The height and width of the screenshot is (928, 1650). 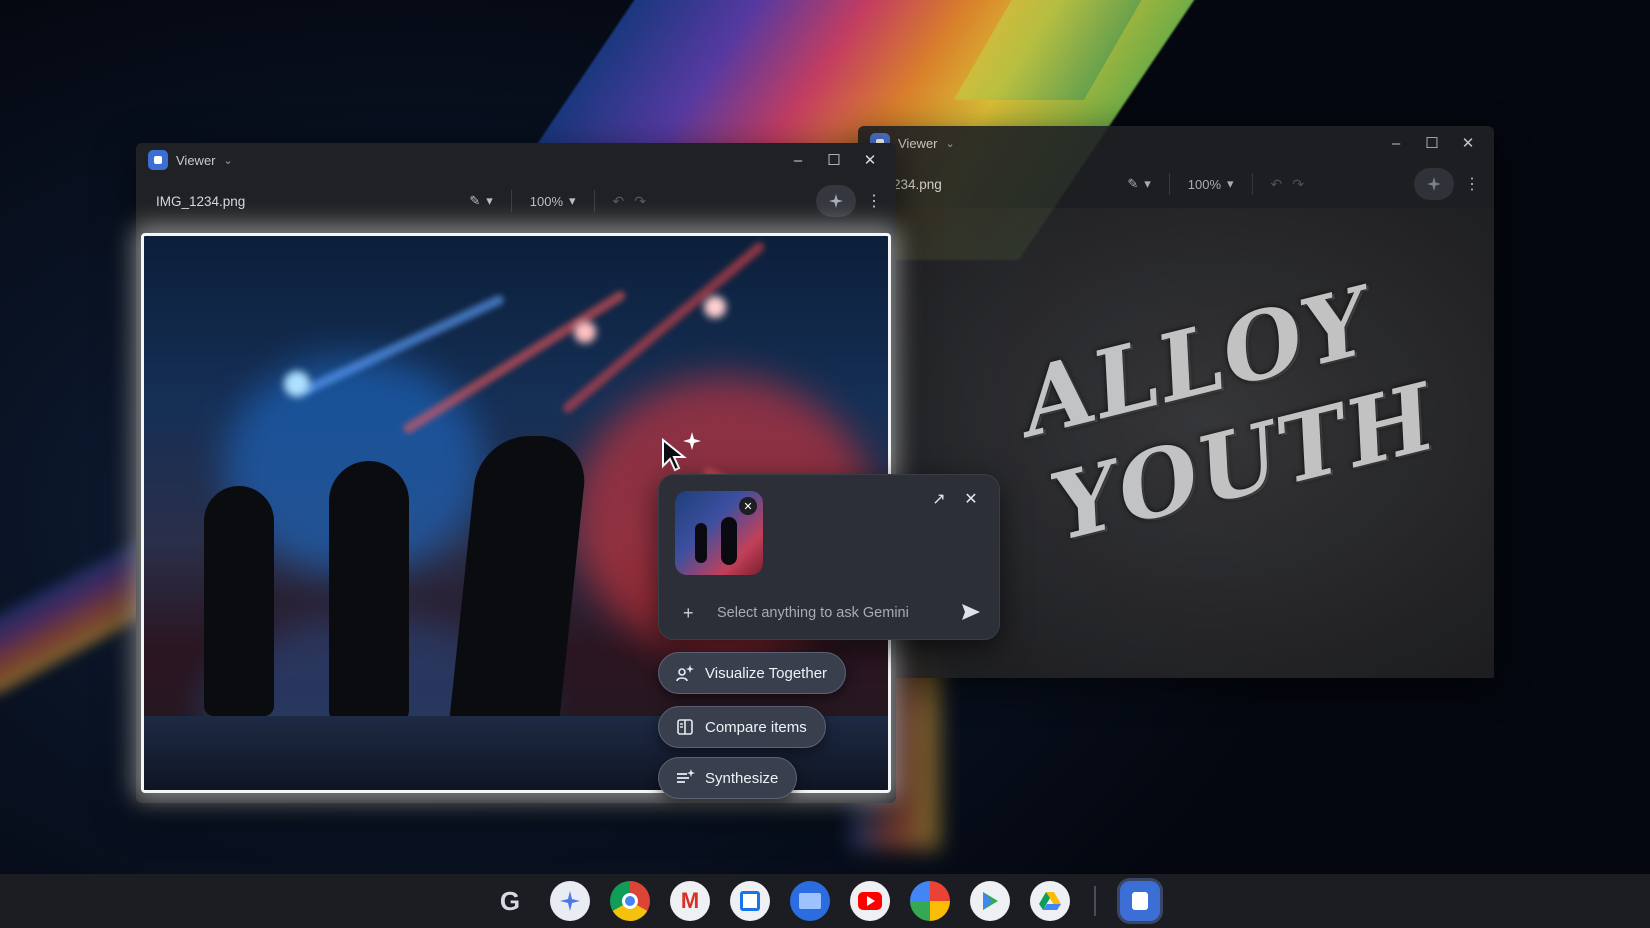 What do you see at coordinates (766, 673) in the screenshot?
I see `suggestion-label: Visualize Together` at bounding box center [766, 673].